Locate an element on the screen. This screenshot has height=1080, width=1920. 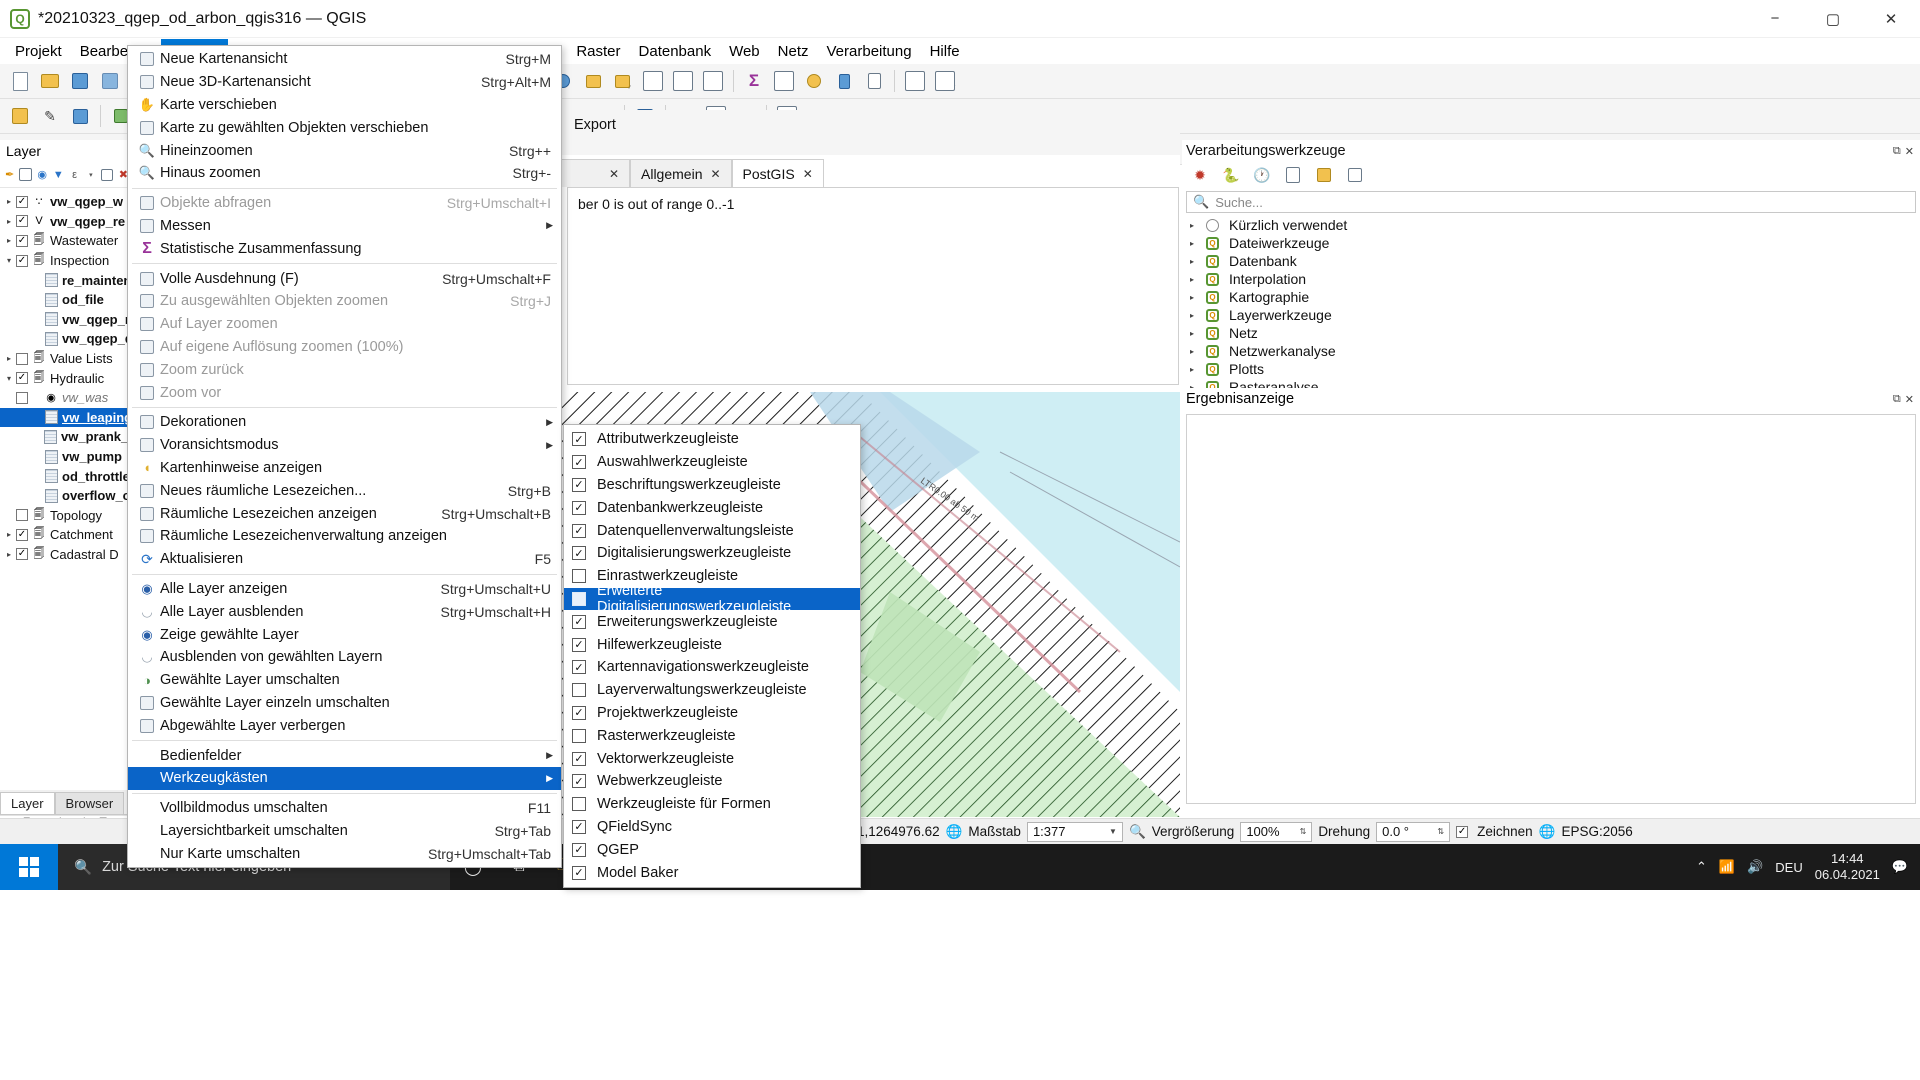
manage-layer-visibility-icon: ◉ is located at coordinates (42, 175).